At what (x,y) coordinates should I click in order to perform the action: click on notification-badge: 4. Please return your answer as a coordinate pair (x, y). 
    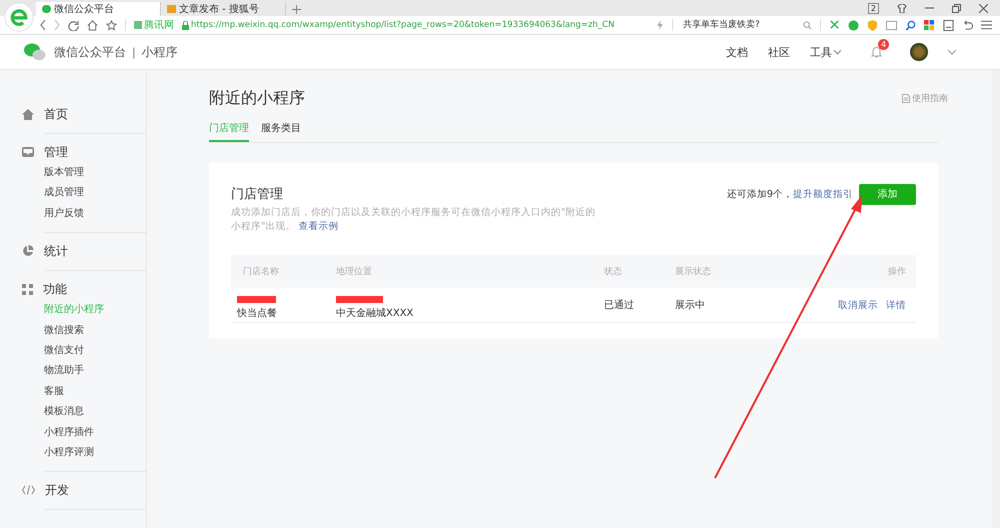
    Looking at the image, I should click on (884, 44).